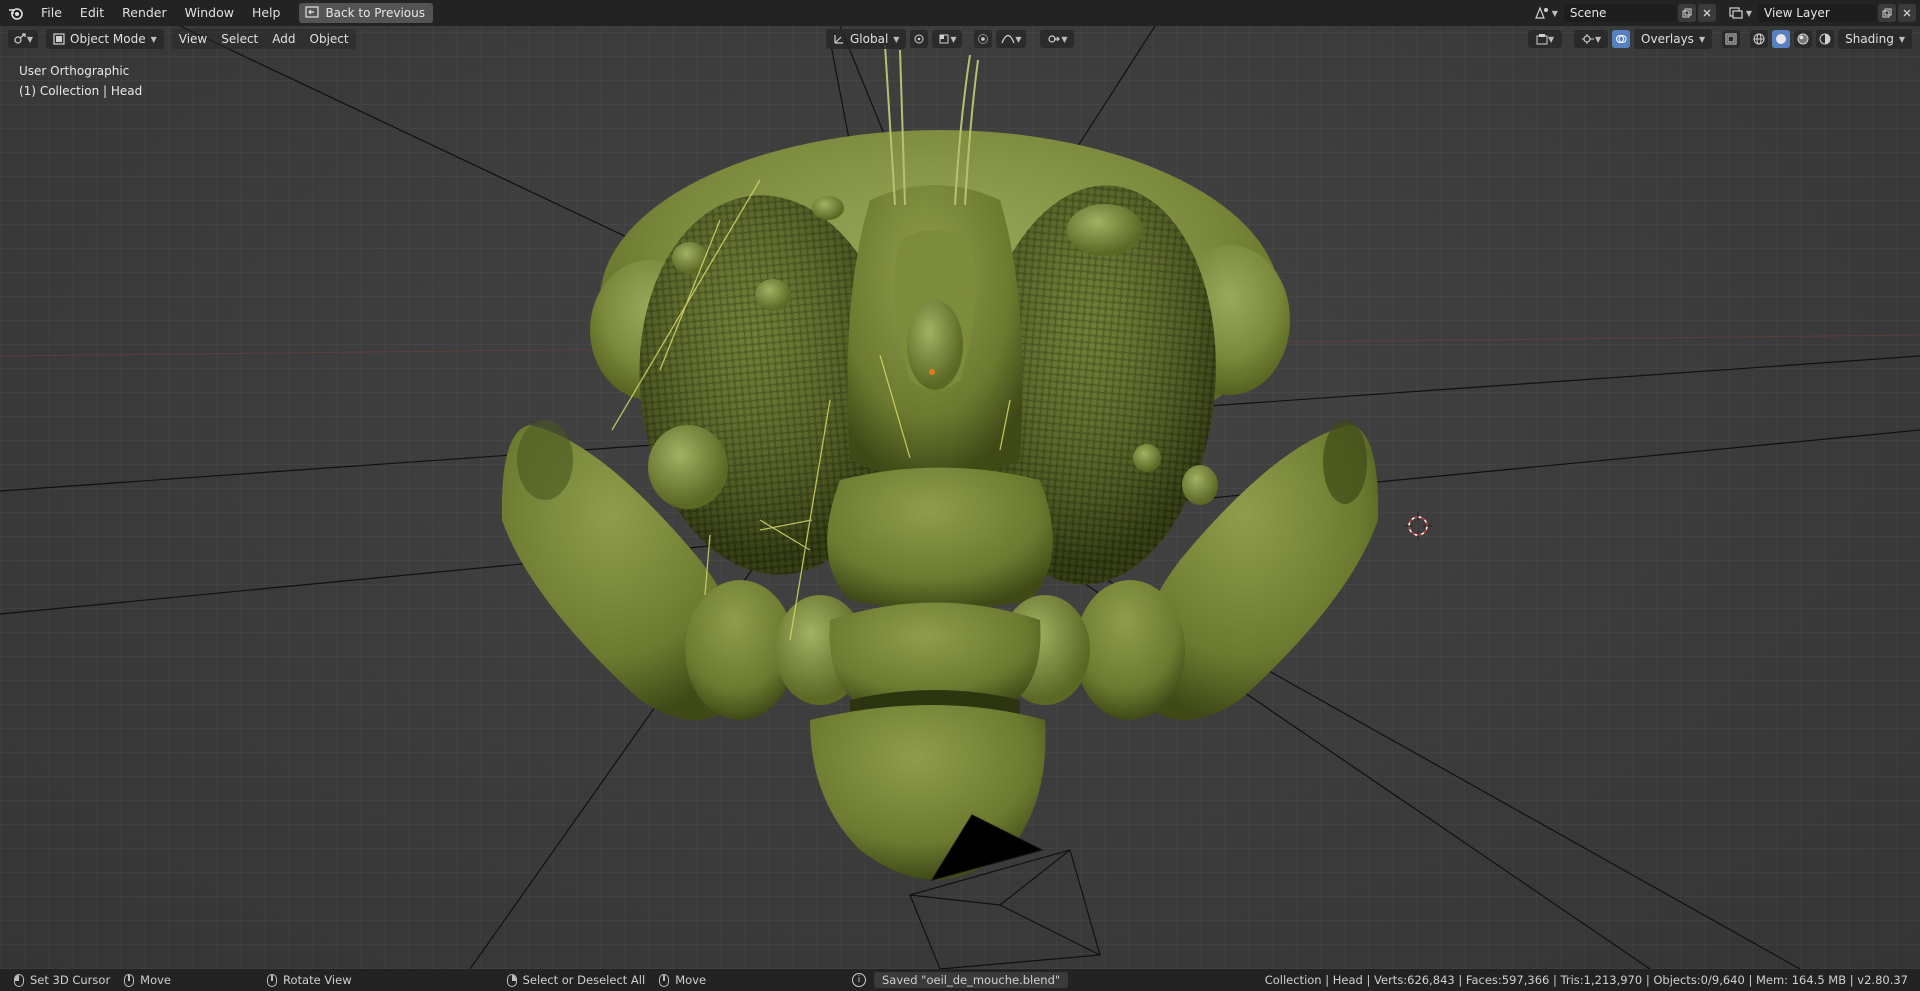  I want to click on scene-selector-icon, so click(1542, 13).